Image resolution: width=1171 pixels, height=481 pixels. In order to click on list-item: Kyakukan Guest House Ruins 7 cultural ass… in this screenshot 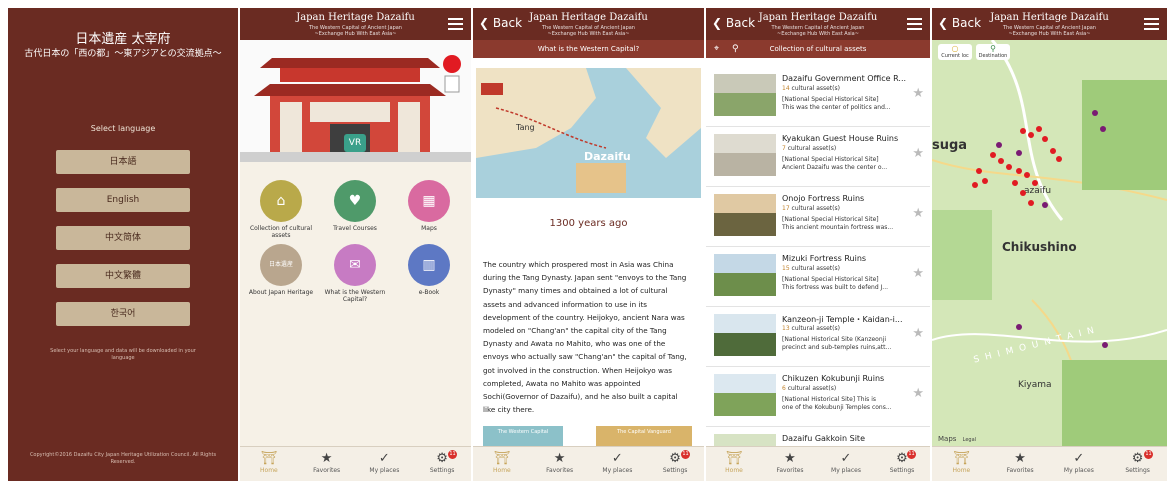, I will do `click(818, 156)`.